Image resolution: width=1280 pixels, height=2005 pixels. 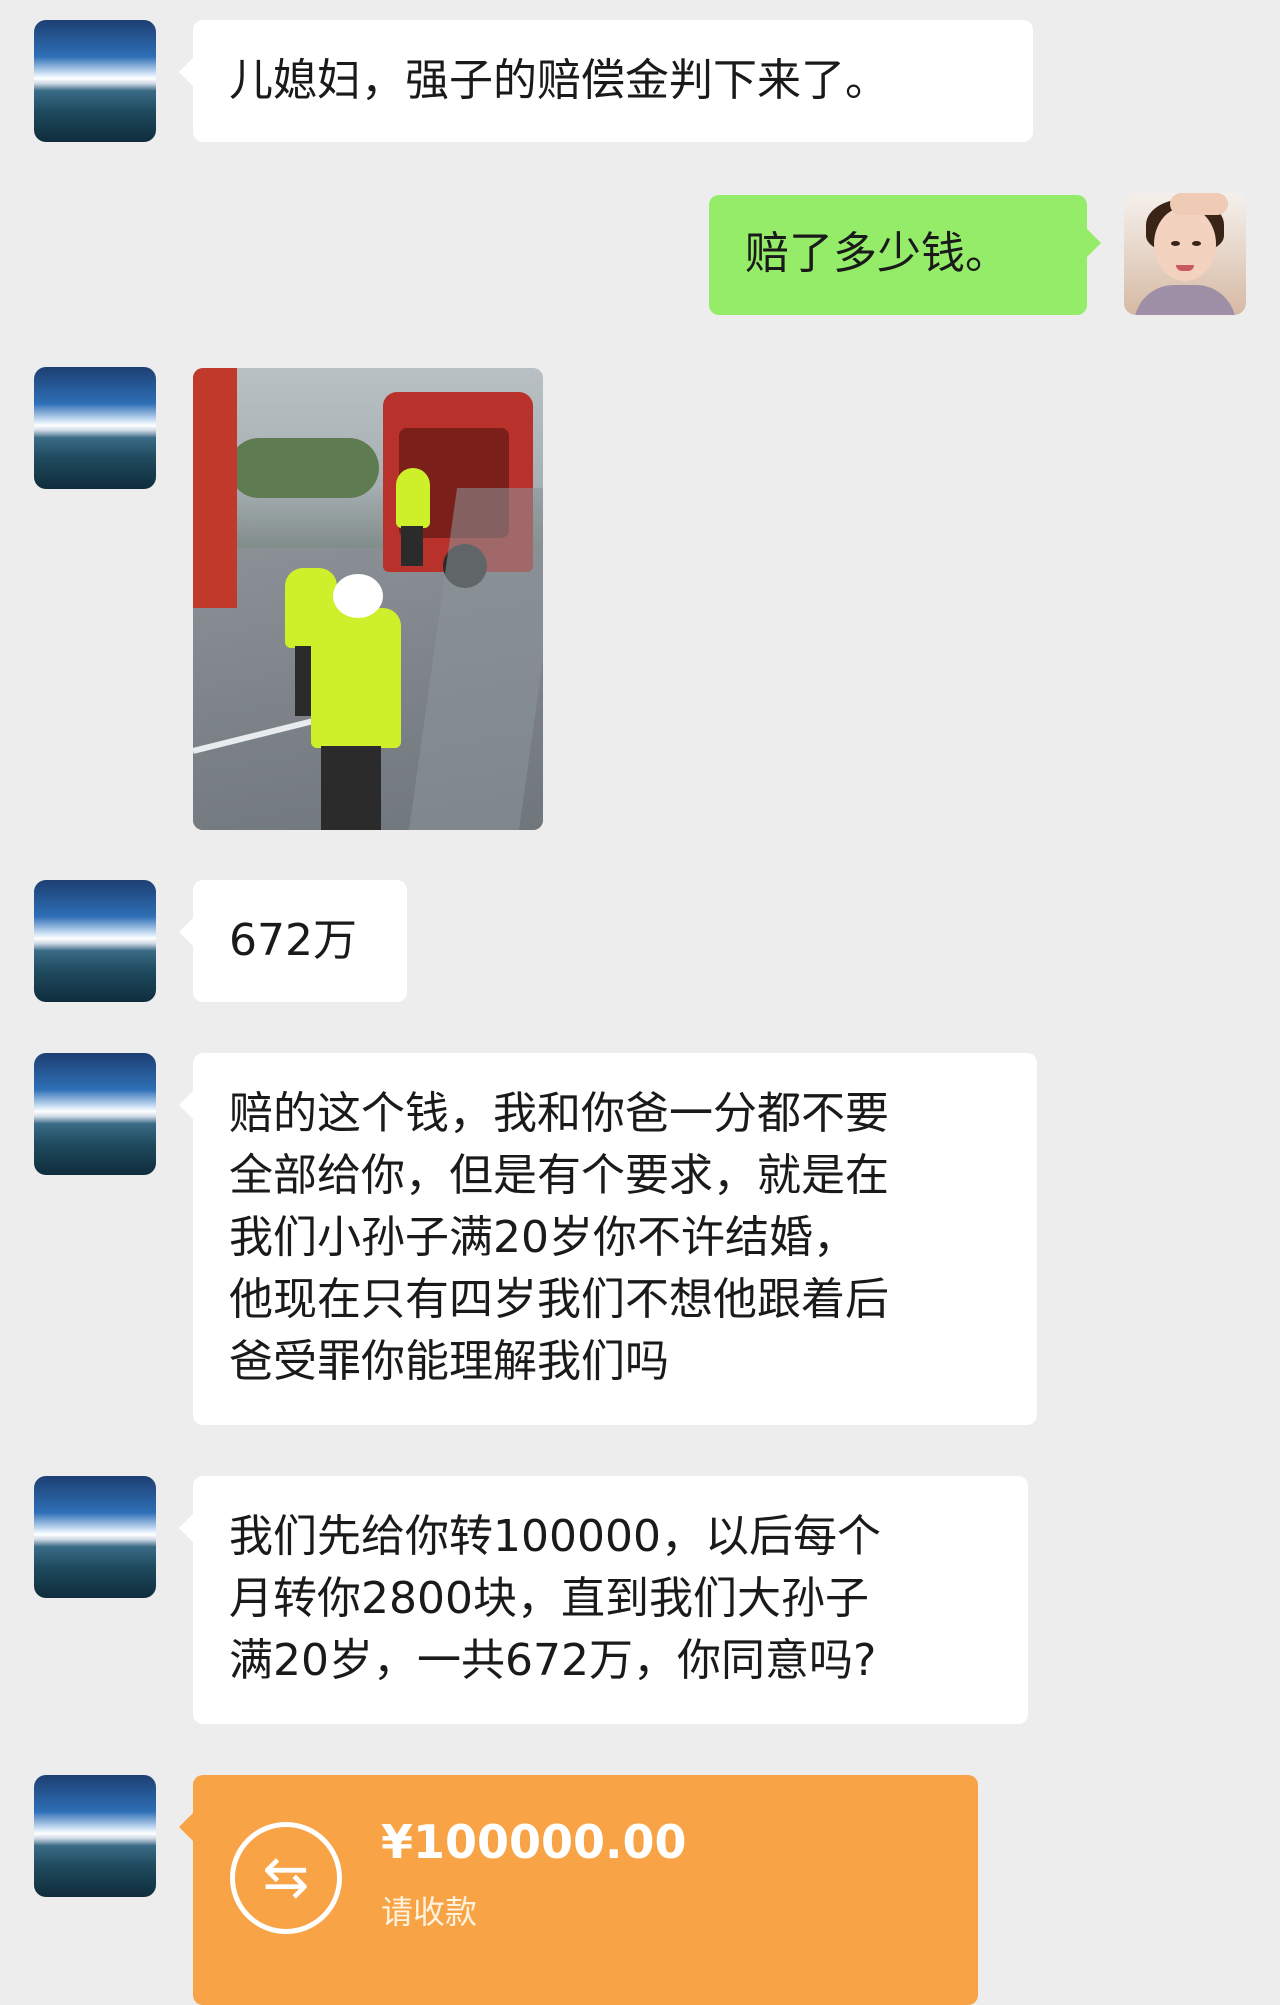 I want to click on photo-officer-cap, so click(x=358, y=596).